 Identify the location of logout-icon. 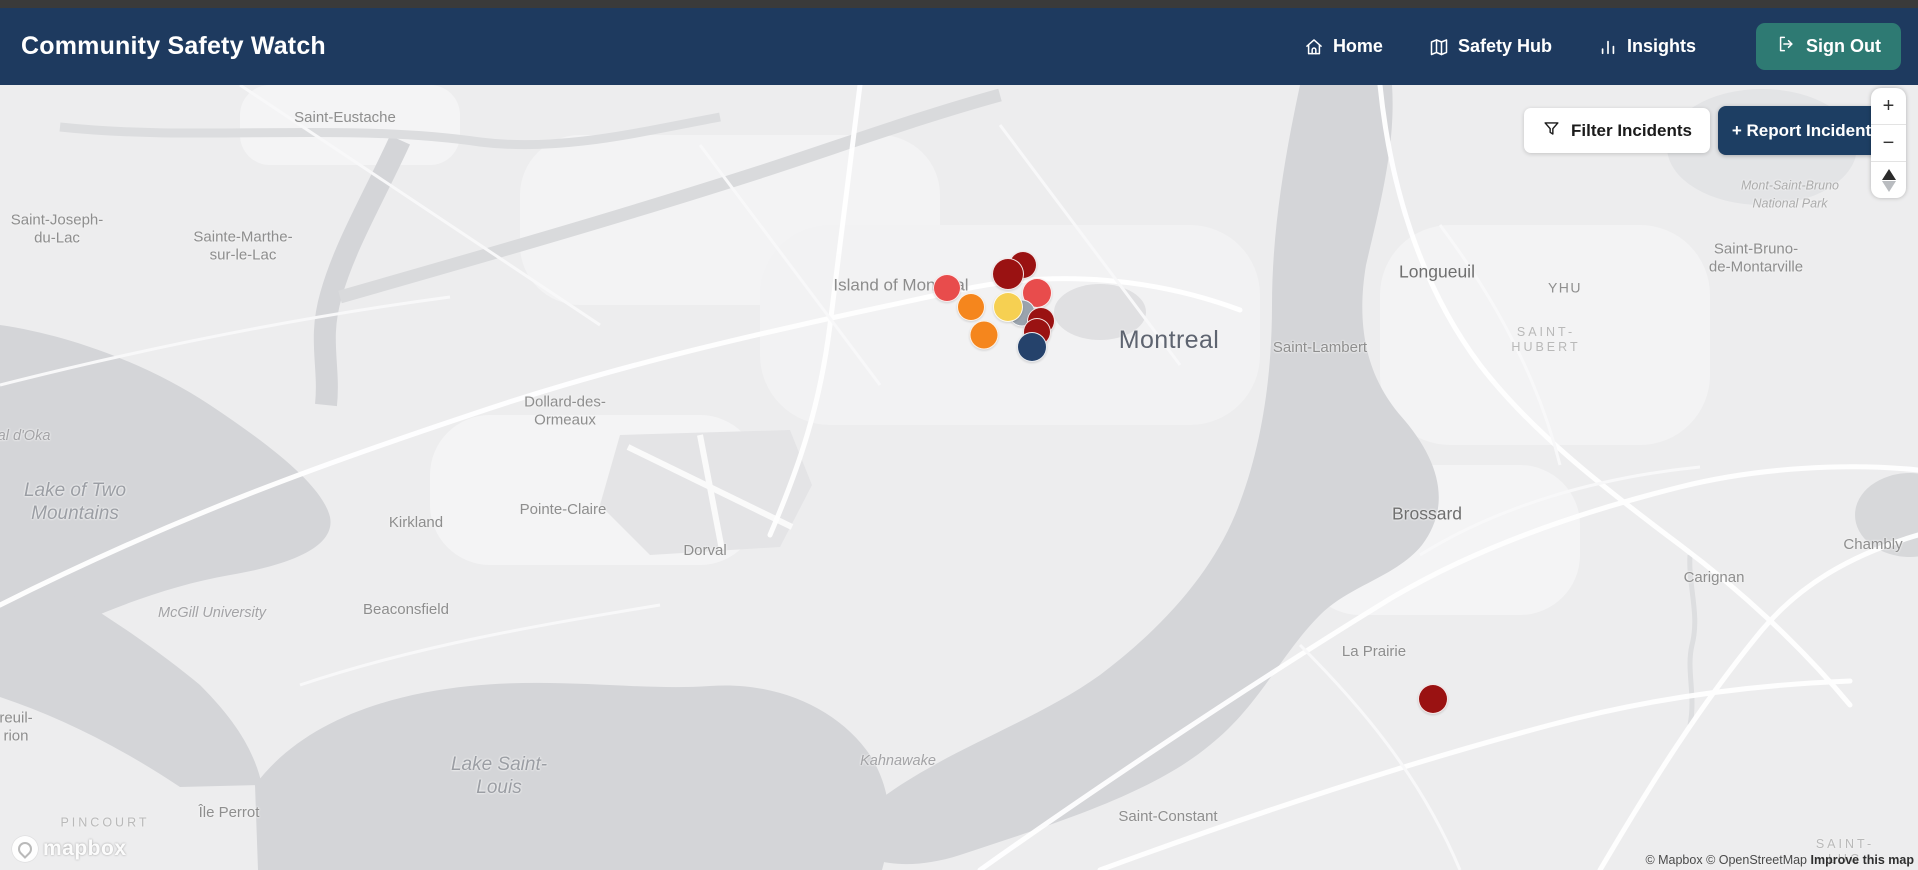
(1786, 46).